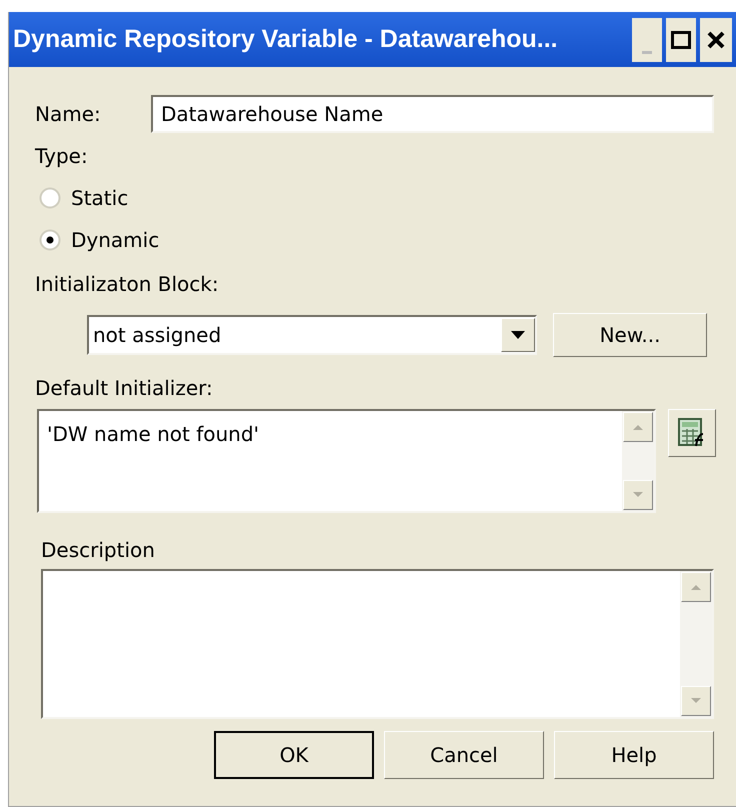 This screenshot has height=807, width=736. Describe the element at coordinates (61, 156) in the screenshot. I see `type-label: Type:` at that location.